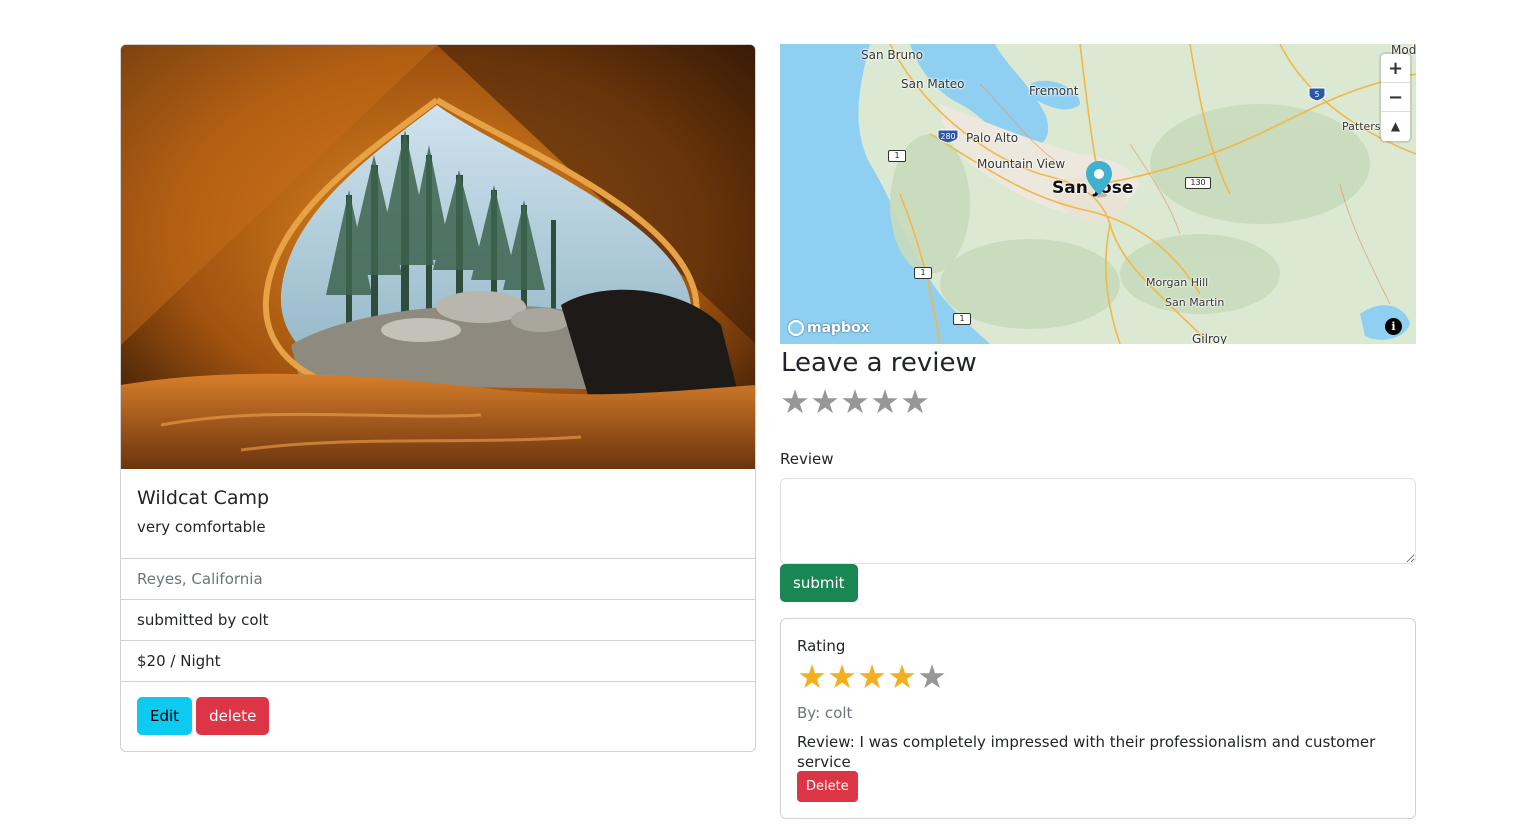  I want to click on location-pin-icon, so click(1099, 179).